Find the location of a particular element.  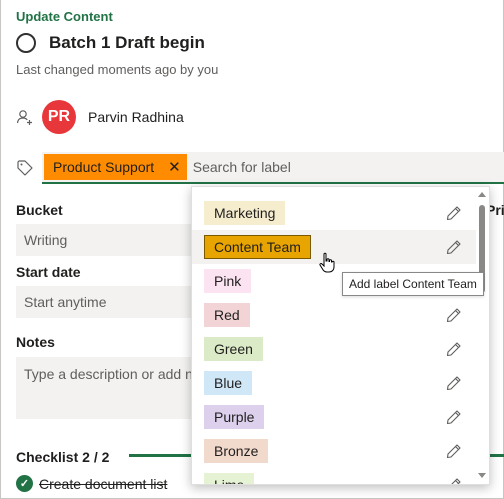

label-option-chip: Purple is located at coordinates (234, 417).